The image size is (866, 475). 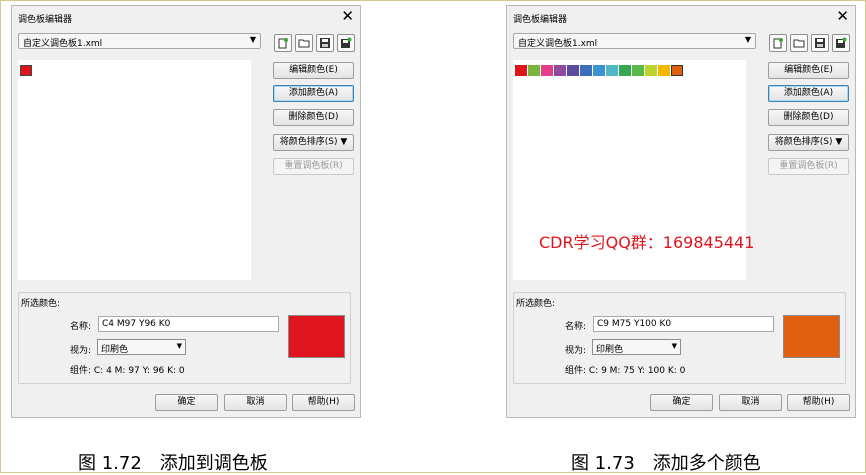 What do you see at coordinates (173, 463) in the screenshot?
I see `figure-caption-1: 图 1.72 添加到调色板` at bounding box center [173, 463].